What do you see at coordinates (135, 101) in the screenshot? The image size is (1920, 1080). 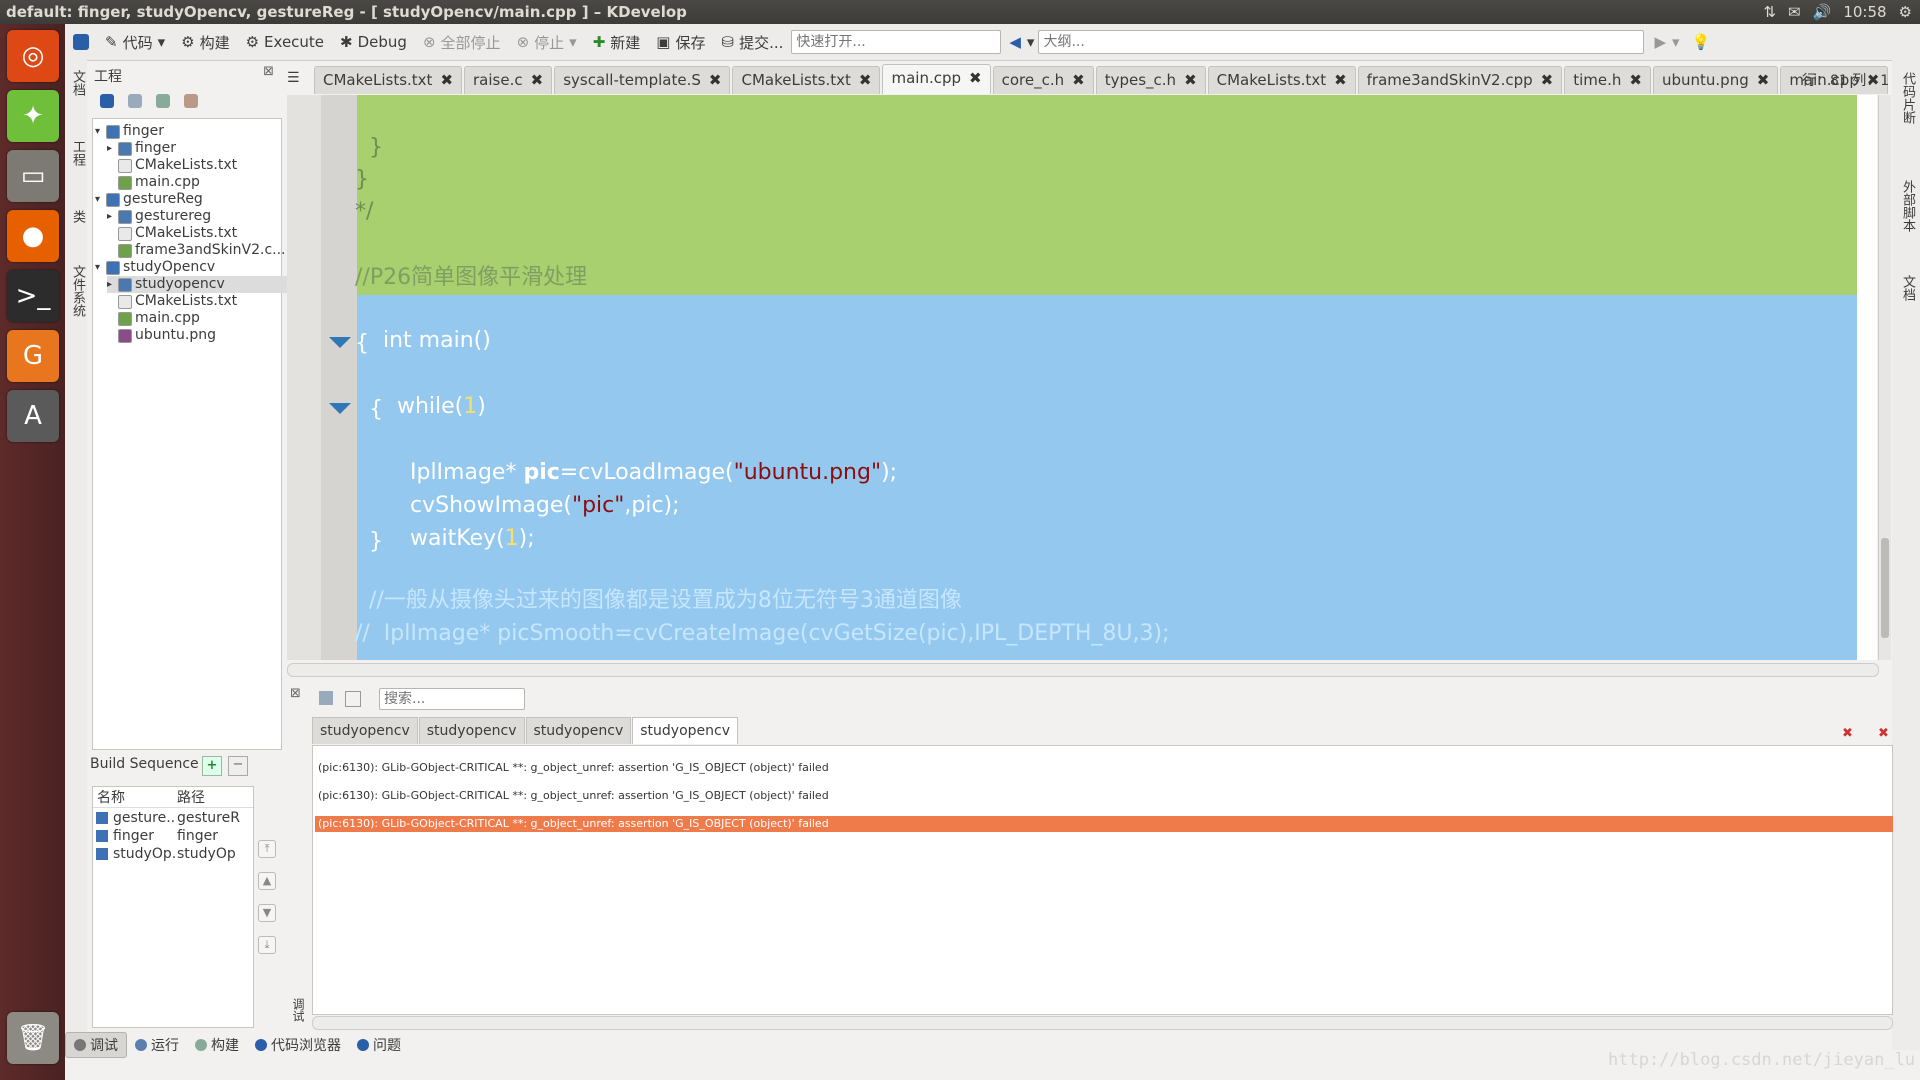 I see `open-project-icon` at bounding box center [135, 101].